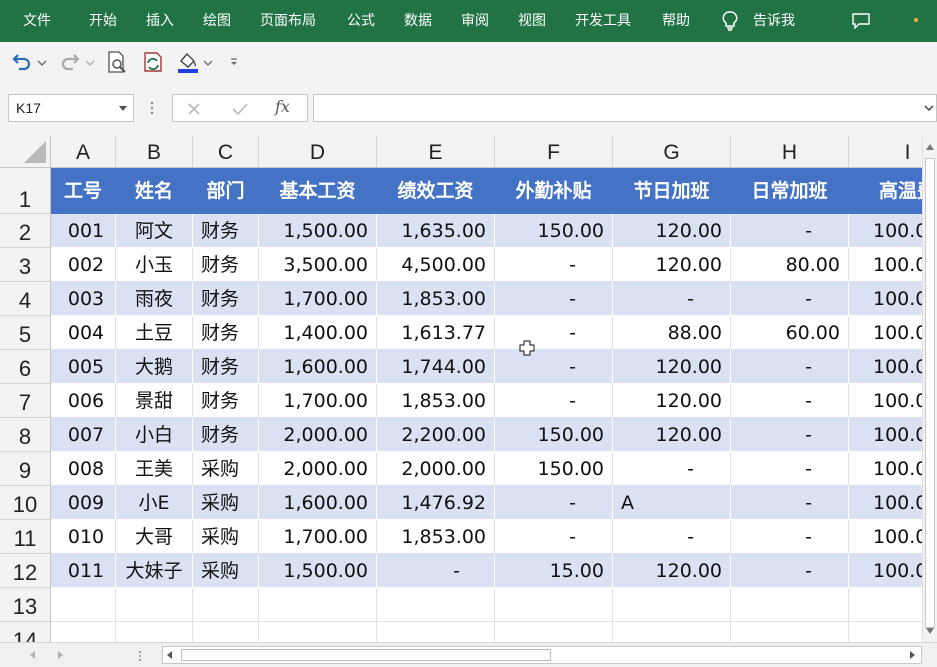 The height and width of the screenshot is (667, 937). Describe the element at coordinates (861, 21) in the screenshot. I see `comments-icon` at that location.